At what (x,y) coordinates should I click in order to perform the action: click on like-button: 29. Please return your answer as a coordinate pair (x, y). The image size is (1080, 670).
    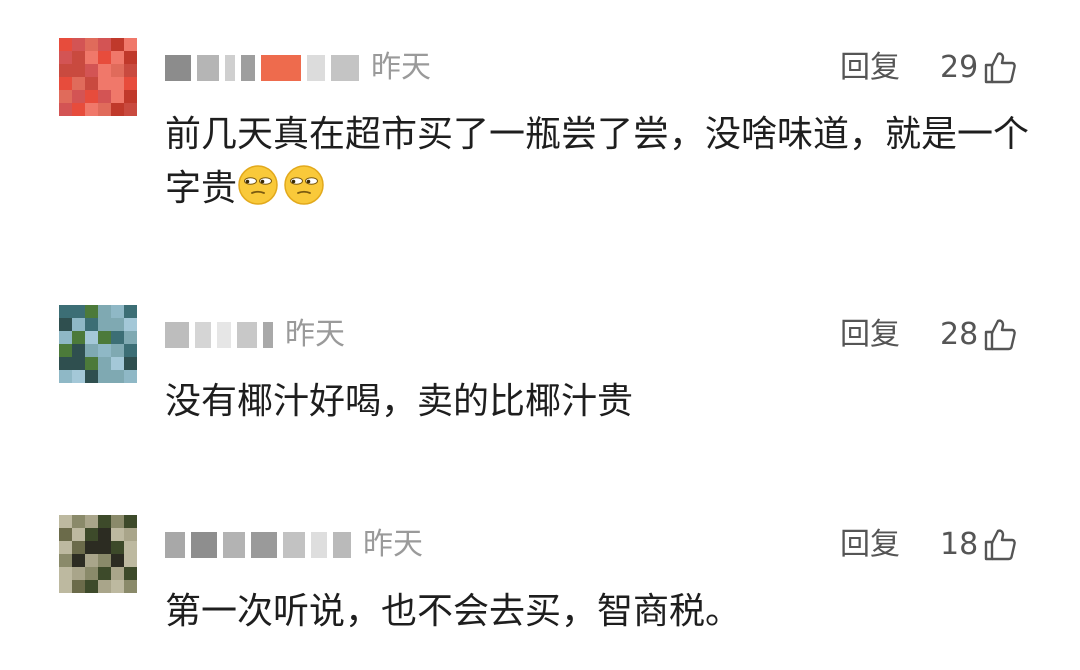
    Looking at the image, I should click on (979, 68).